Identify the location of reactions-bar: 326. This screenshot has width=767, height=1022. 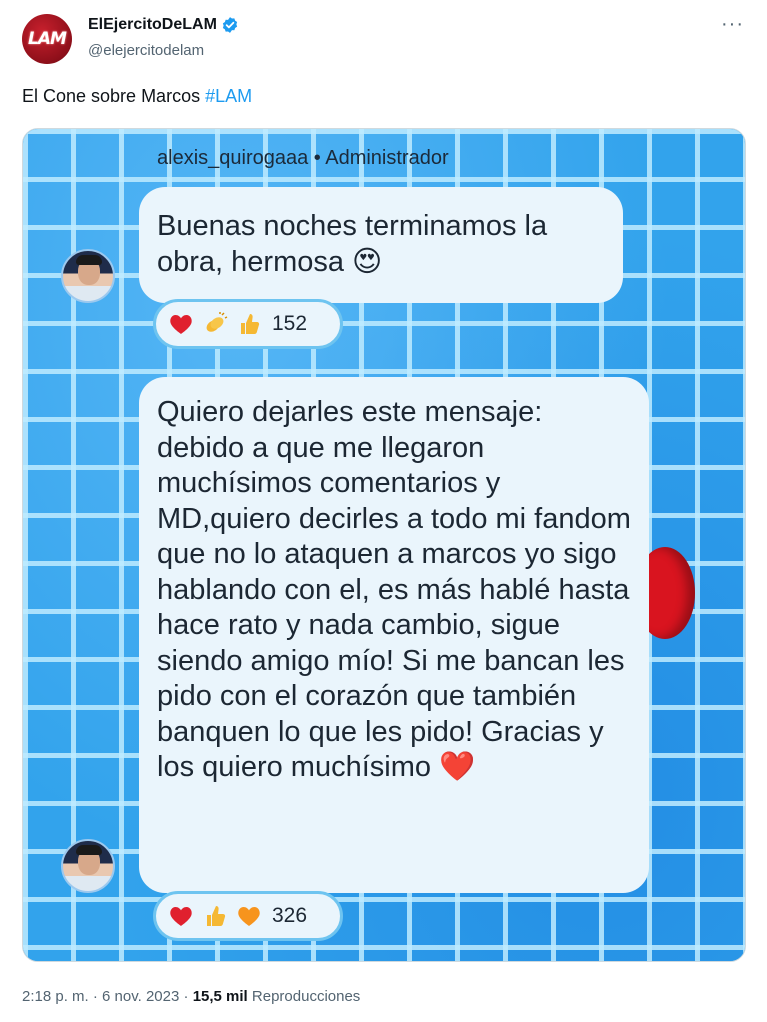
(248, 916).